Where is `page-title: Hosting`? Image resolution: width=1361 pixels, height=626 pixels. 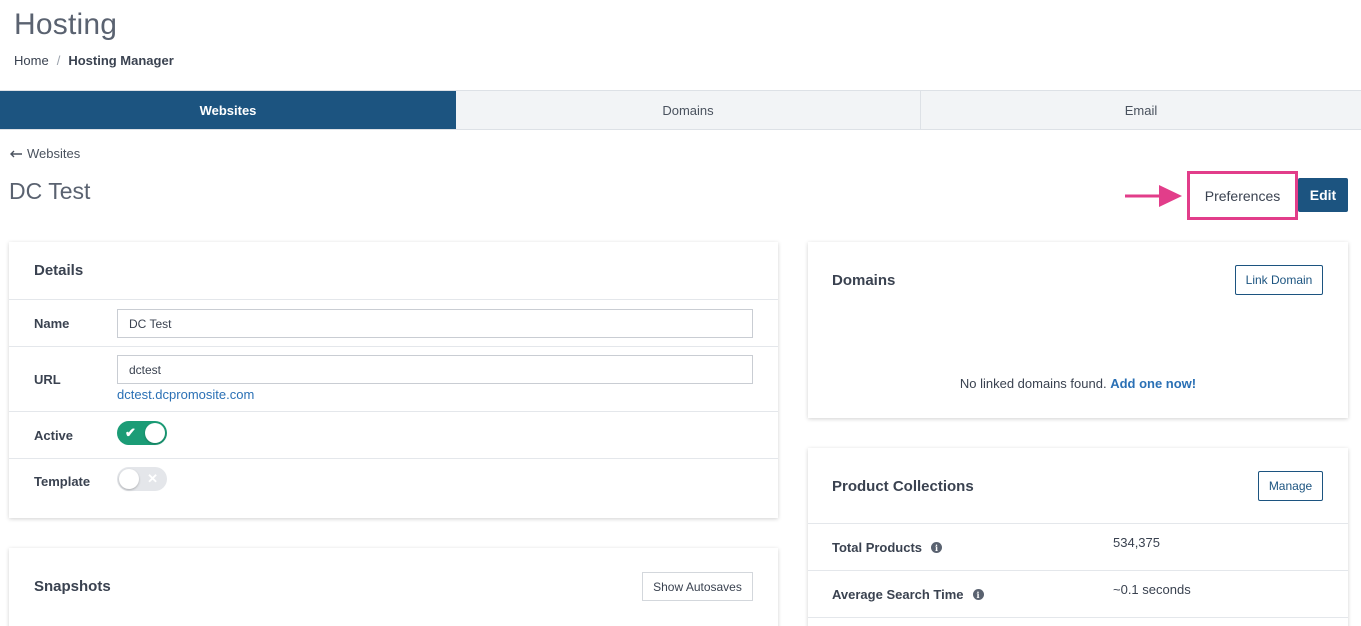
page-title: Hosting is located at coordinates (66, 24).